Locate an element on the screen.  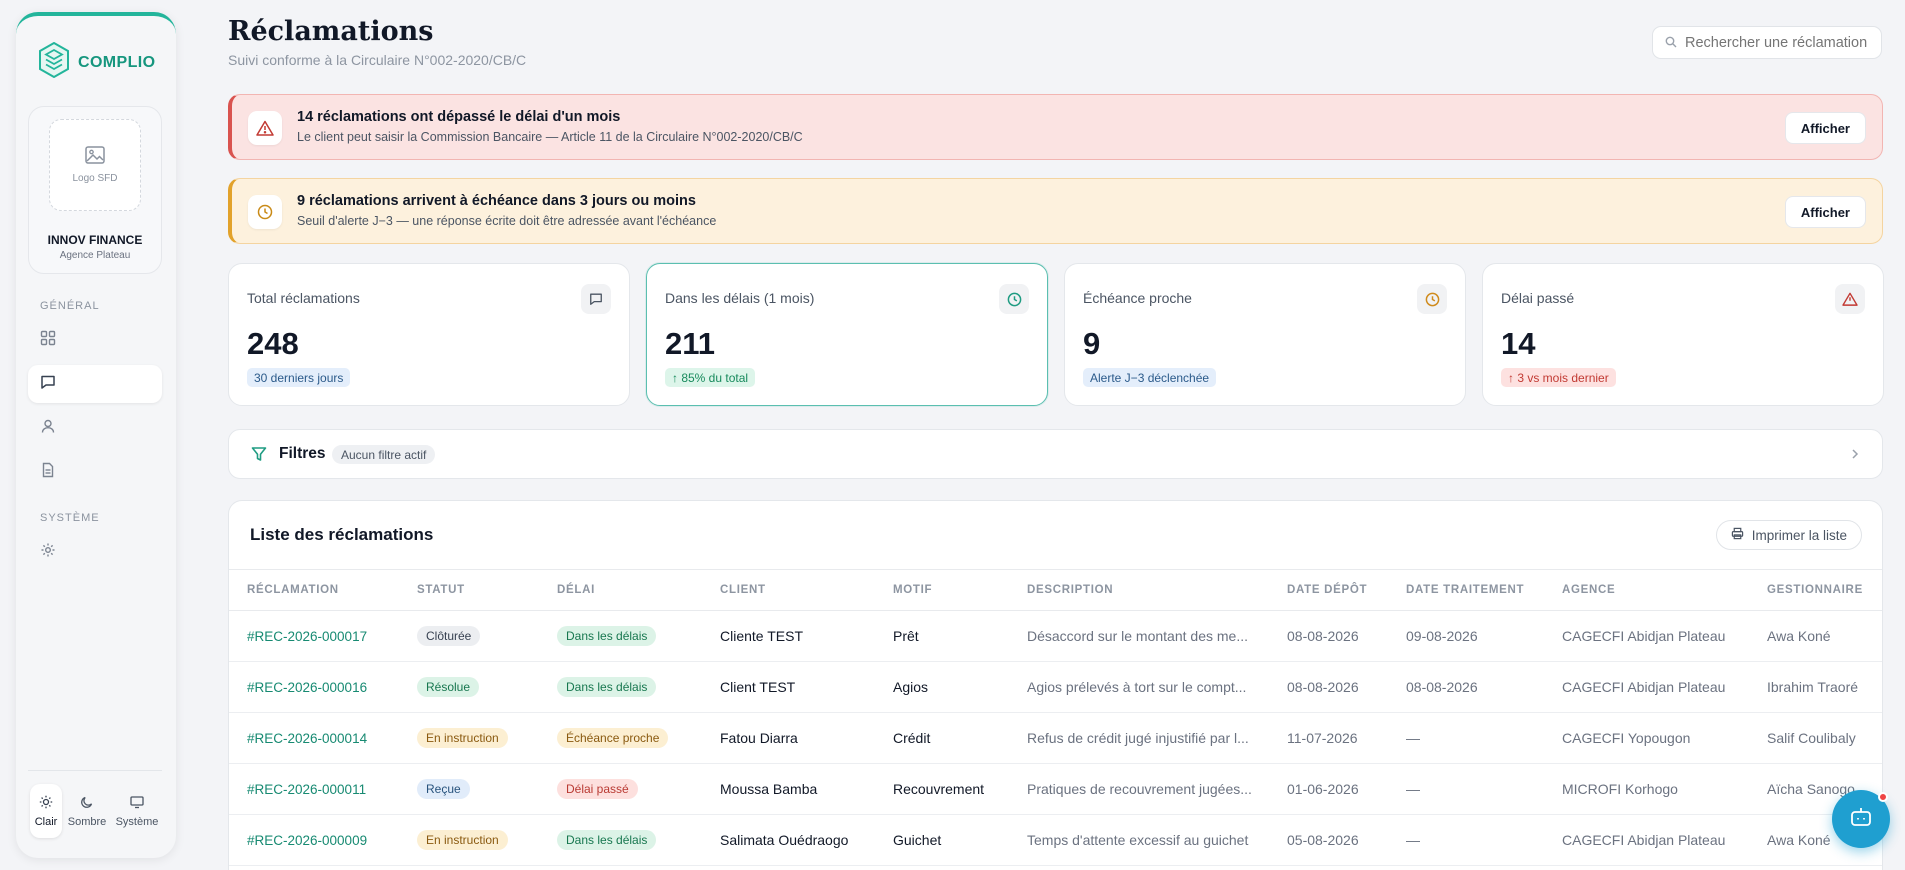
theme-switcher: Clair Sombre Système is located at coordinates (96, 811).